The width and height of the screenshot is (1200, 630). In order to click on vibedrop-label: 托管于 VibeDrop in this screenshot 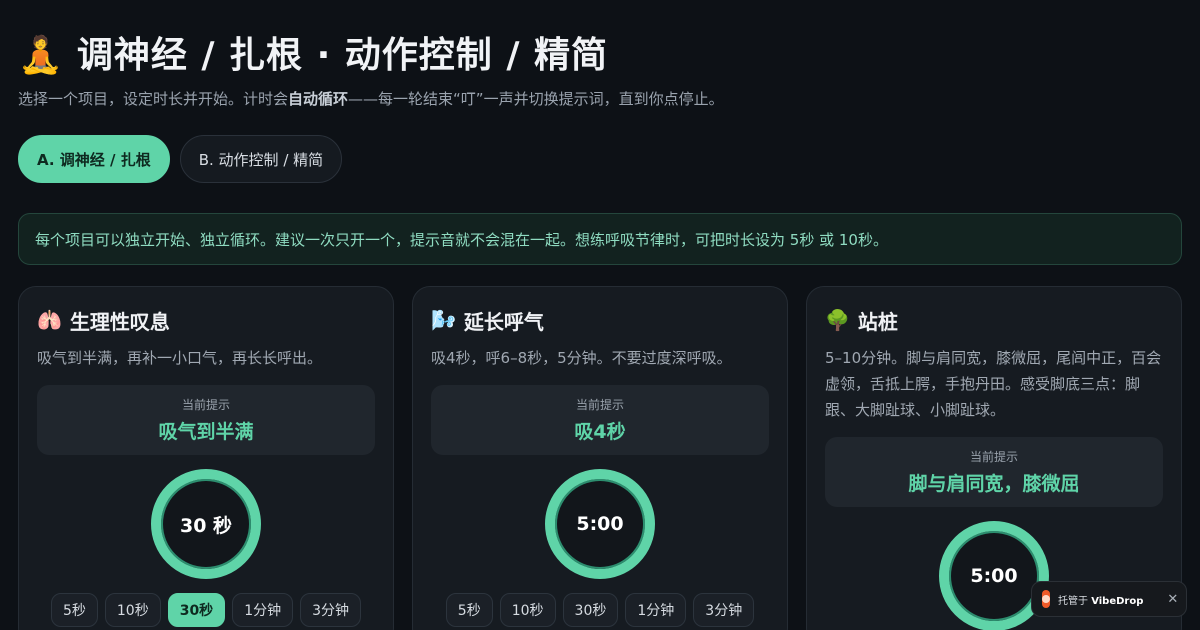, I will do `click(1101, 601)`.